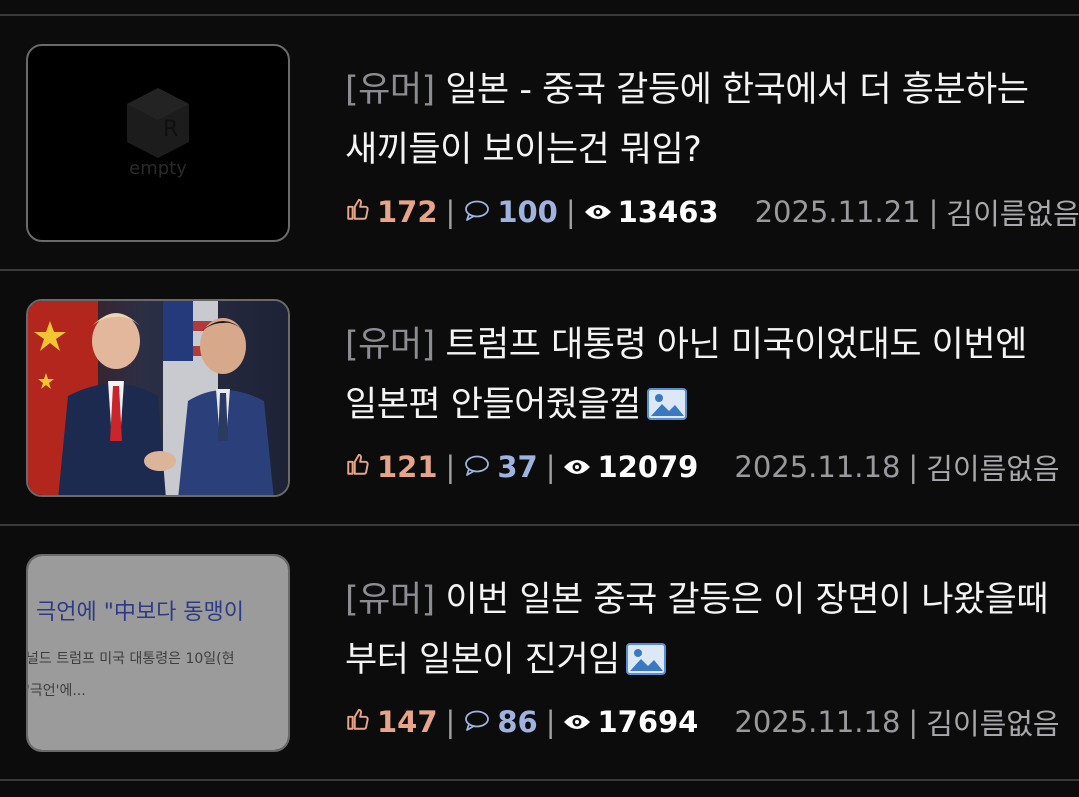 This screenshot has width=1079, height=797. What do you see at coordinates (539, 780) in the screenshot?
I see `divider-bottom` at bounding box center [539, 780].